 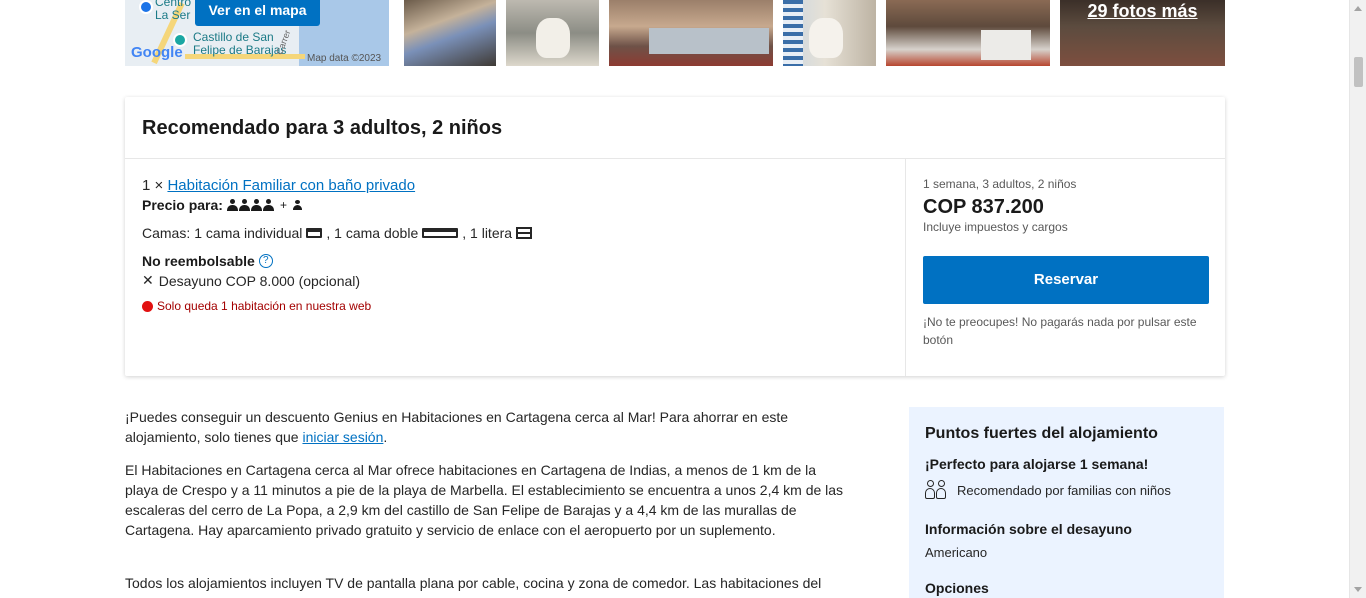 I want to click on red-dot-icon, so click(x=147, y=306).